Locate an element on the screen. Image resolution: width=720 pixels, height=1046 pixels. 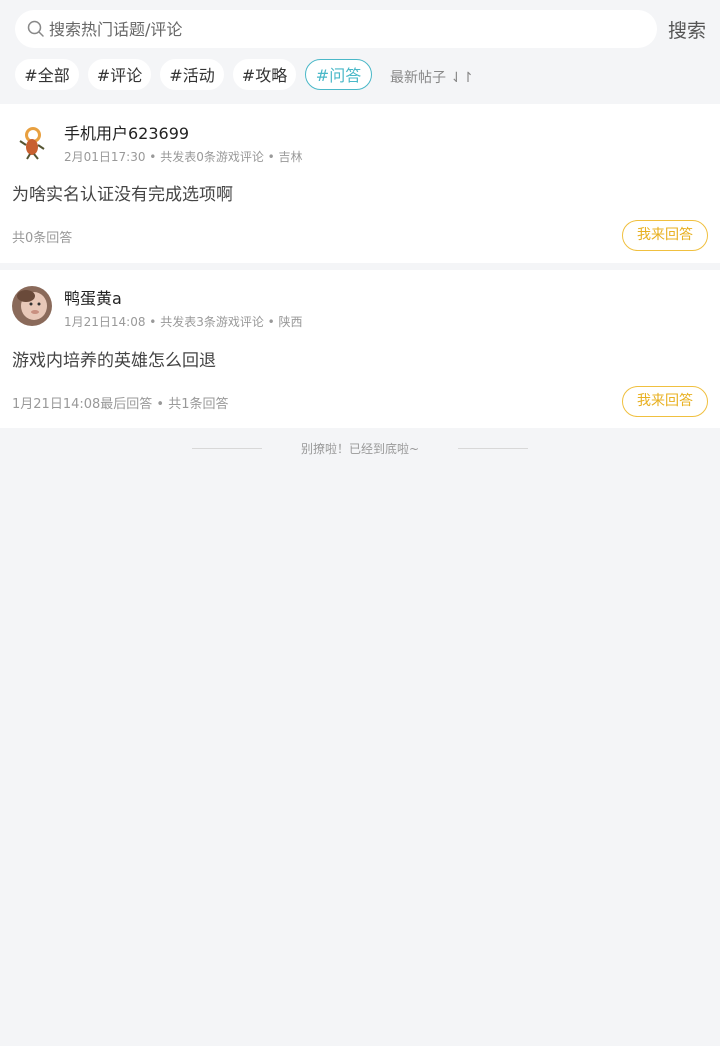
tag-events: #活动 is located at coordinates (192, 74).